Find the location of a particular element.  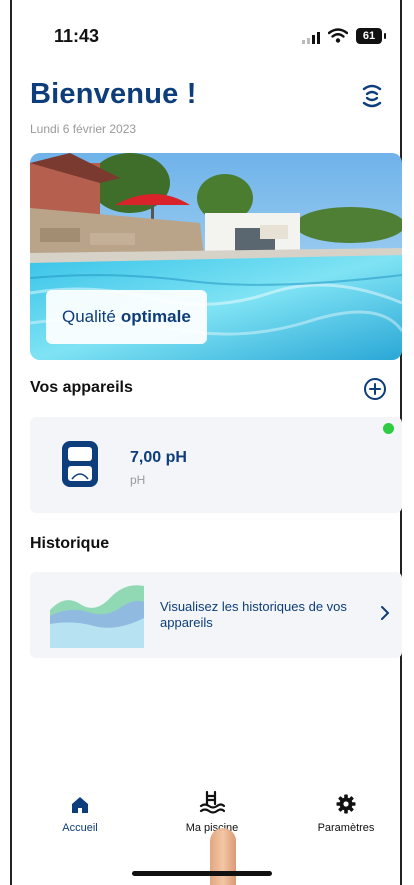

device-online-indicator is located at coordinates (388, 428).